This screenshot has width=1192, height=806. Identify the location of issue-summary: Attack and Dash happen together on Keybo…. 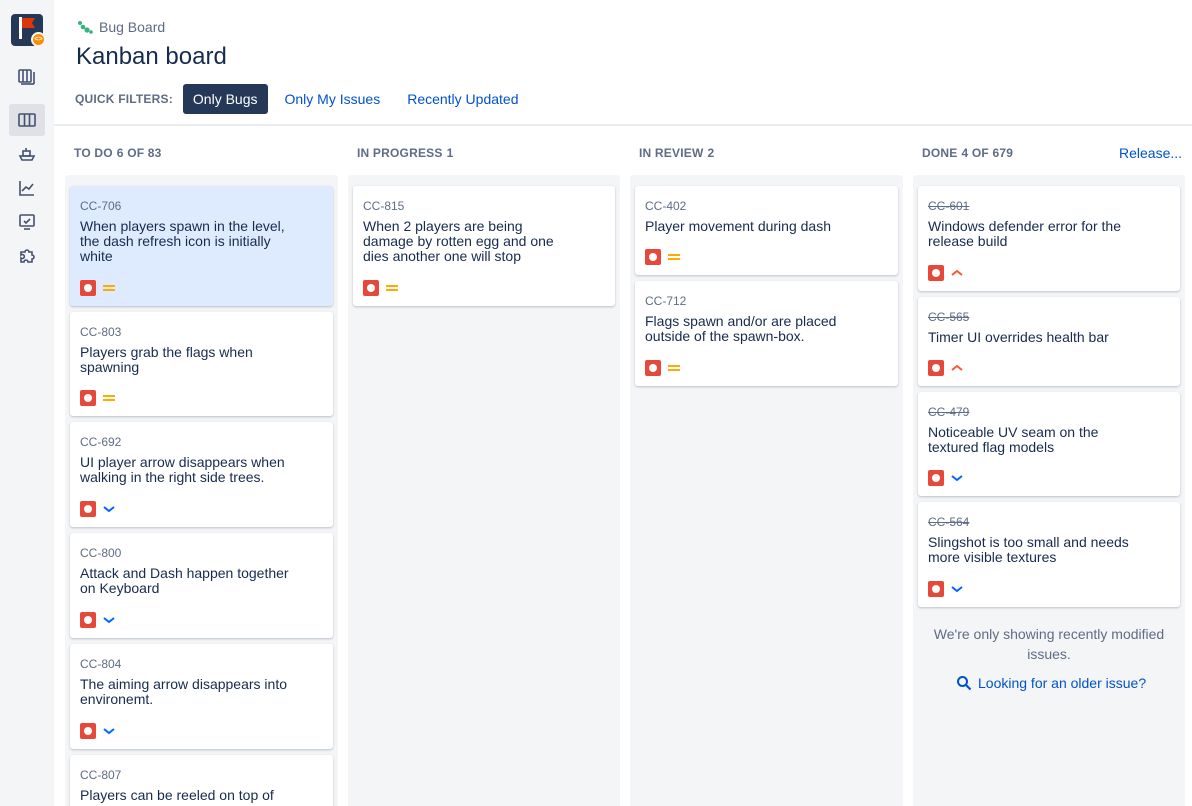
(184, 580).